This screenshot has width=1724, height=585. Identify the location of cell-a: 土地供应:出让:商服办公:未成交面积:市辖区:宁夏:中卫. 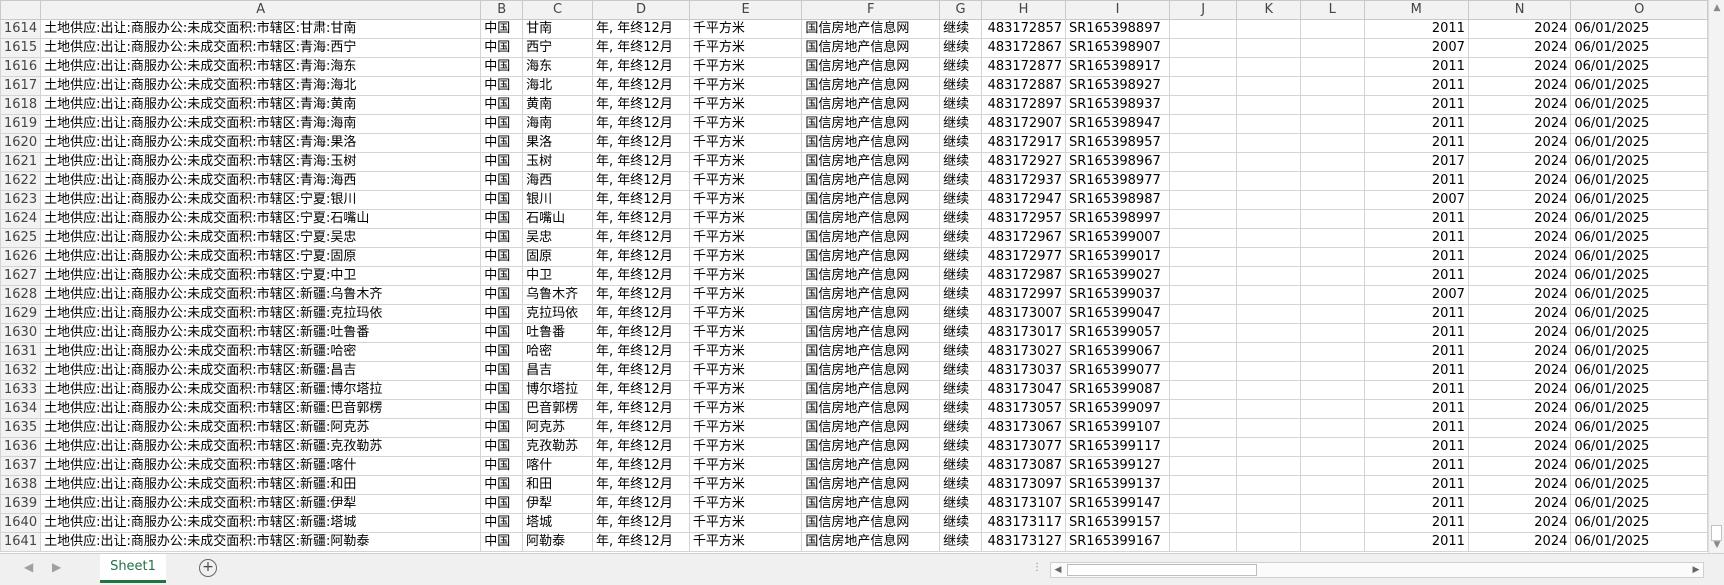
(261, 276).